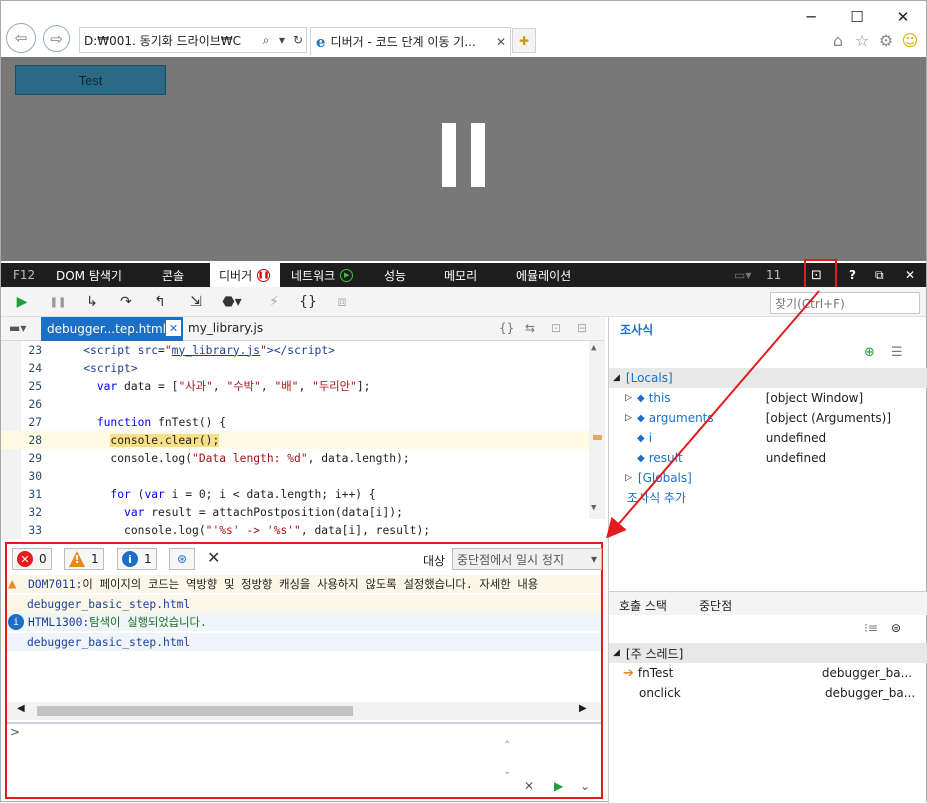 The image size is (927, 803). I want to click on home-icon: ⌂, so click(838, 40).